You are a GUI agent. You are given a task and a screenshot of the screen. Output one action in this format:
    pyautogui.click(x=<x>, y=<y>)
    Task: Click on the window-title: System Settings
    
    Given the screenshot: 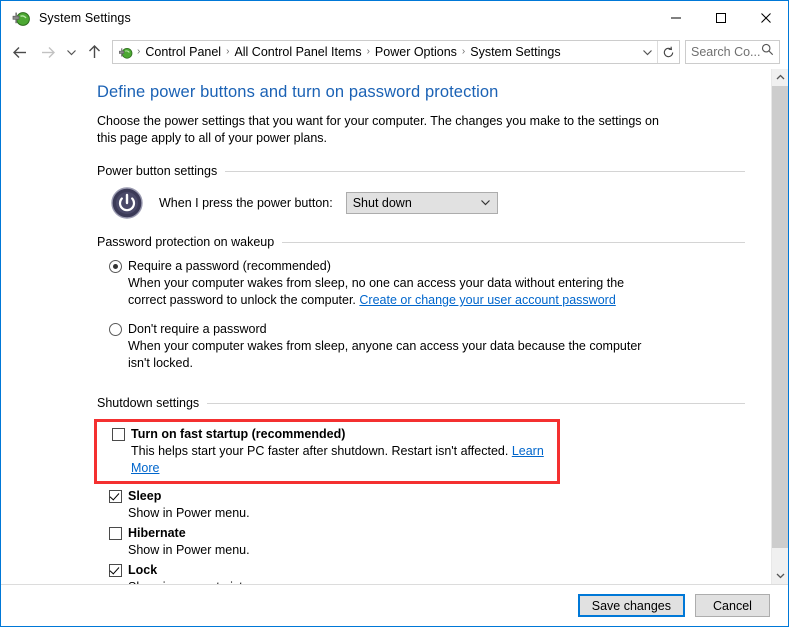 What is the action you would take?
    pyautogui.click(x=85, y=18)
    